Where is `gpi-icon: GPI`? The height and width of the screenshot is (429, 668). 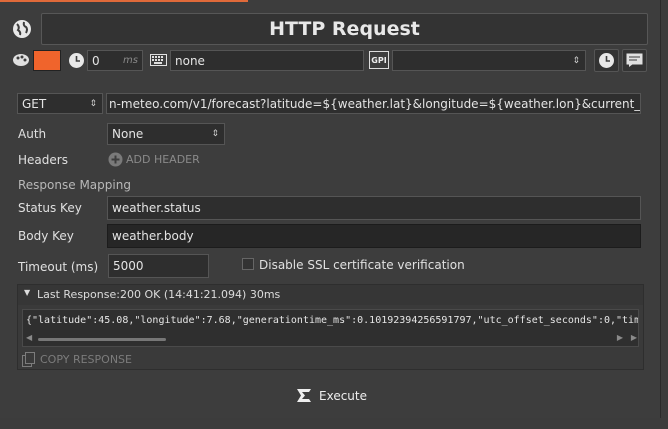
gpi-icon: GPI is located at coordinates (379, 60).